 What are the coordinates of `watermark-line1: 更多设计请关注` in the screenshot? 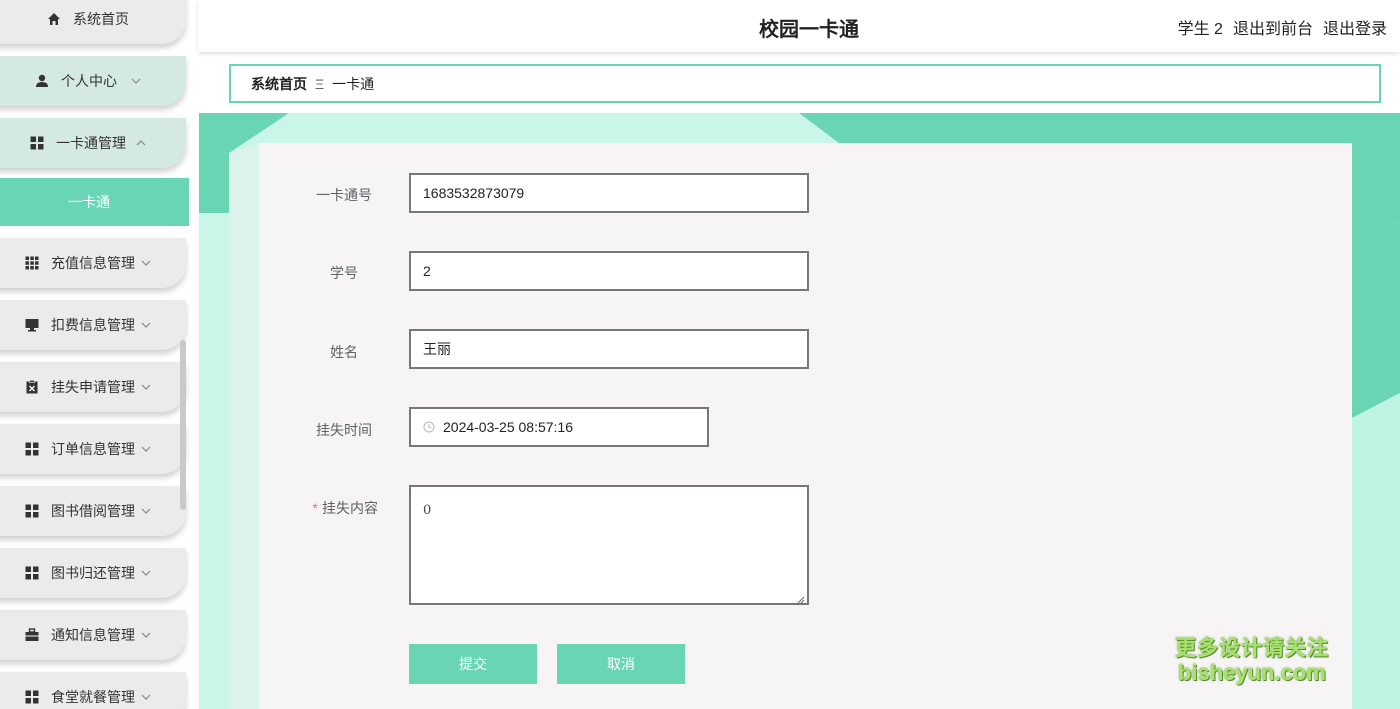 It's located at (1252, 648).